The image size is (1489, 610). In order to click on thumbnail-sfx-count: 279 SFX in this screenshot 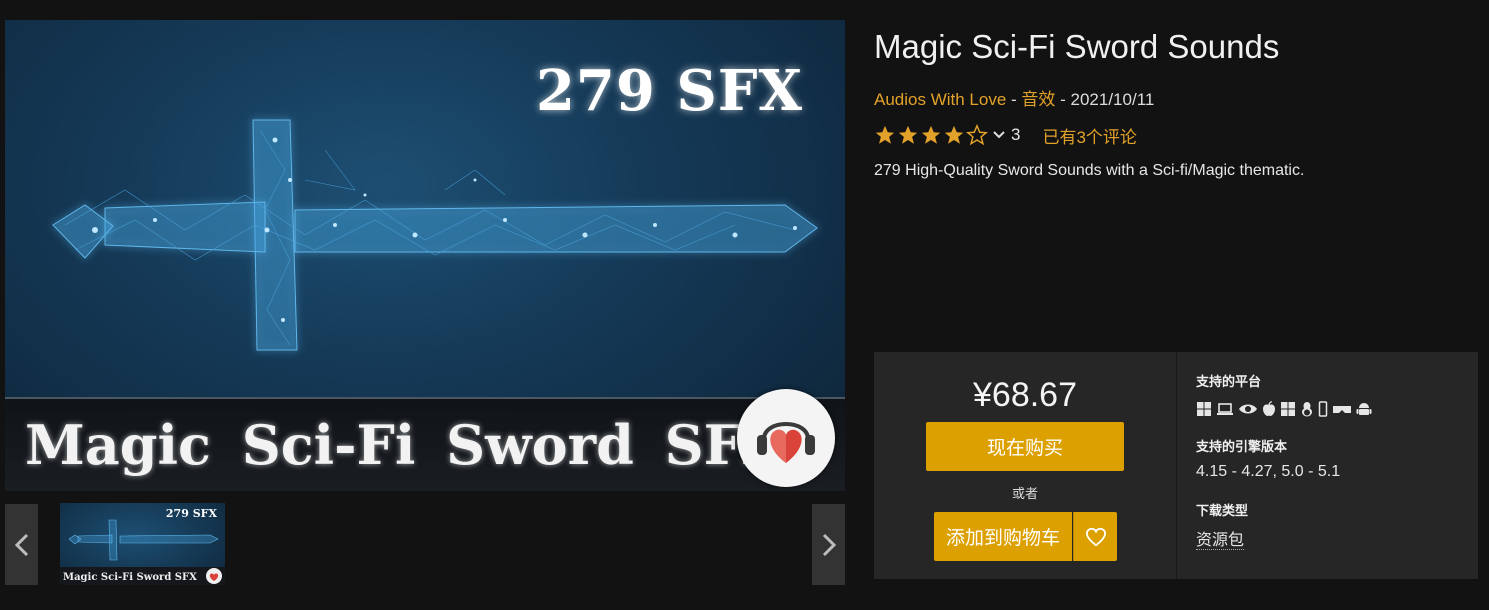, I will do `click(191, 513)`.